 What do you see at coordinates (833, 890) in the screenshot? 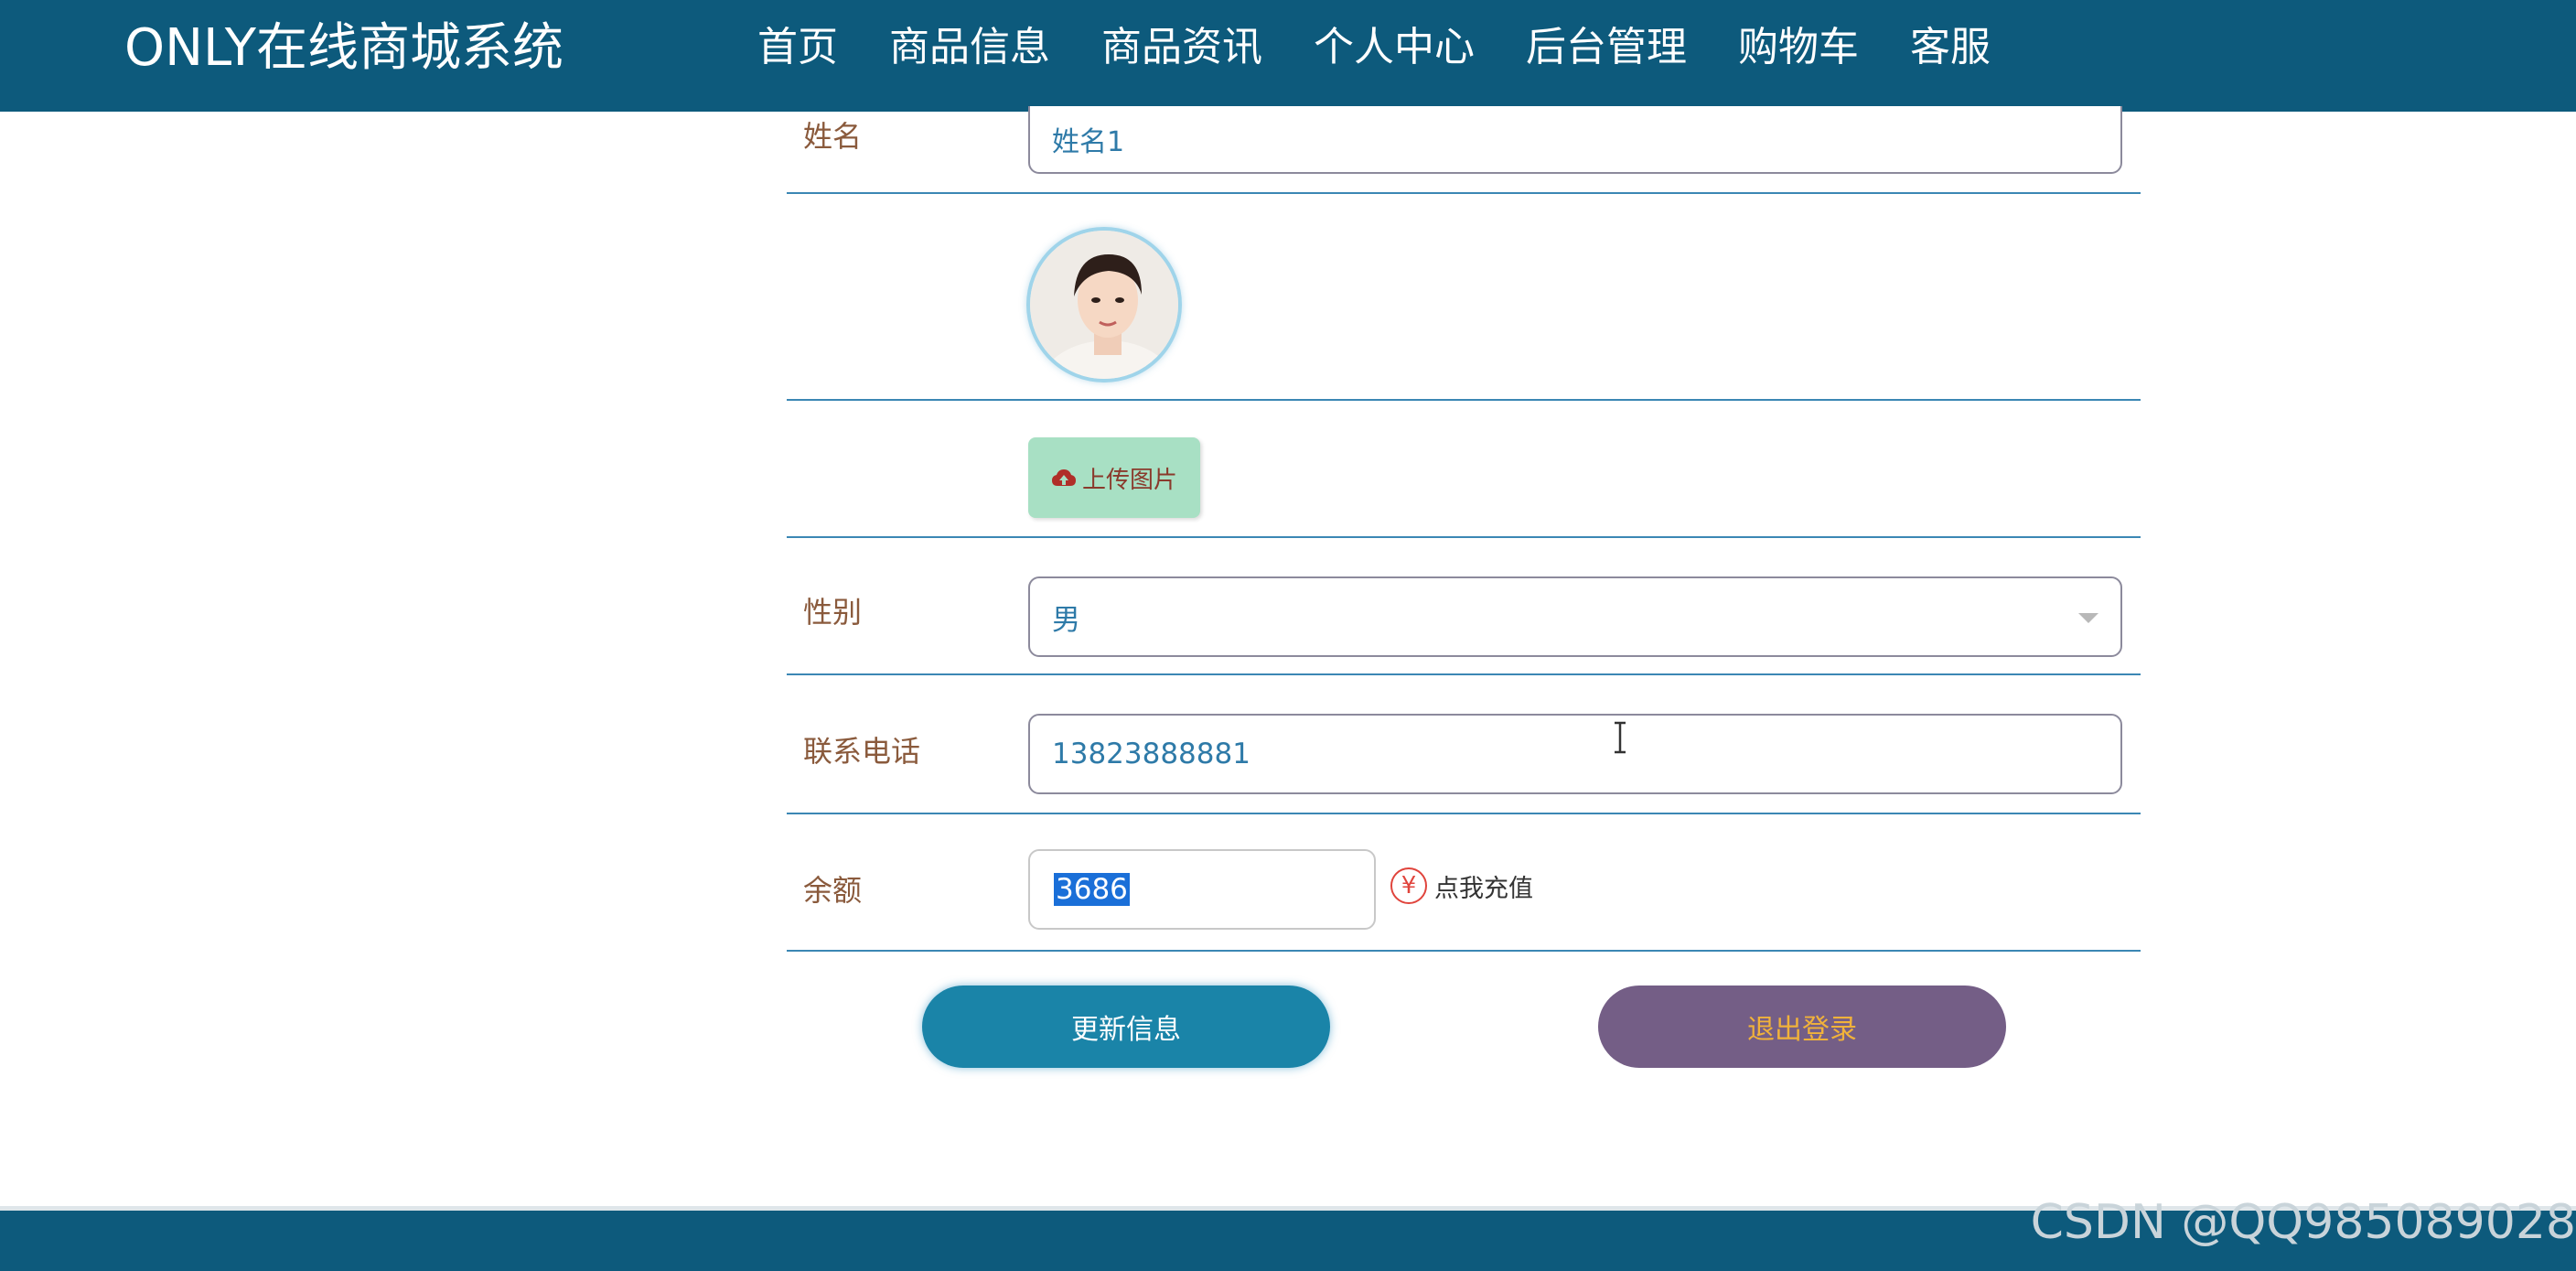
I see `balance-label: 余额` at bounding box center [833, 890].